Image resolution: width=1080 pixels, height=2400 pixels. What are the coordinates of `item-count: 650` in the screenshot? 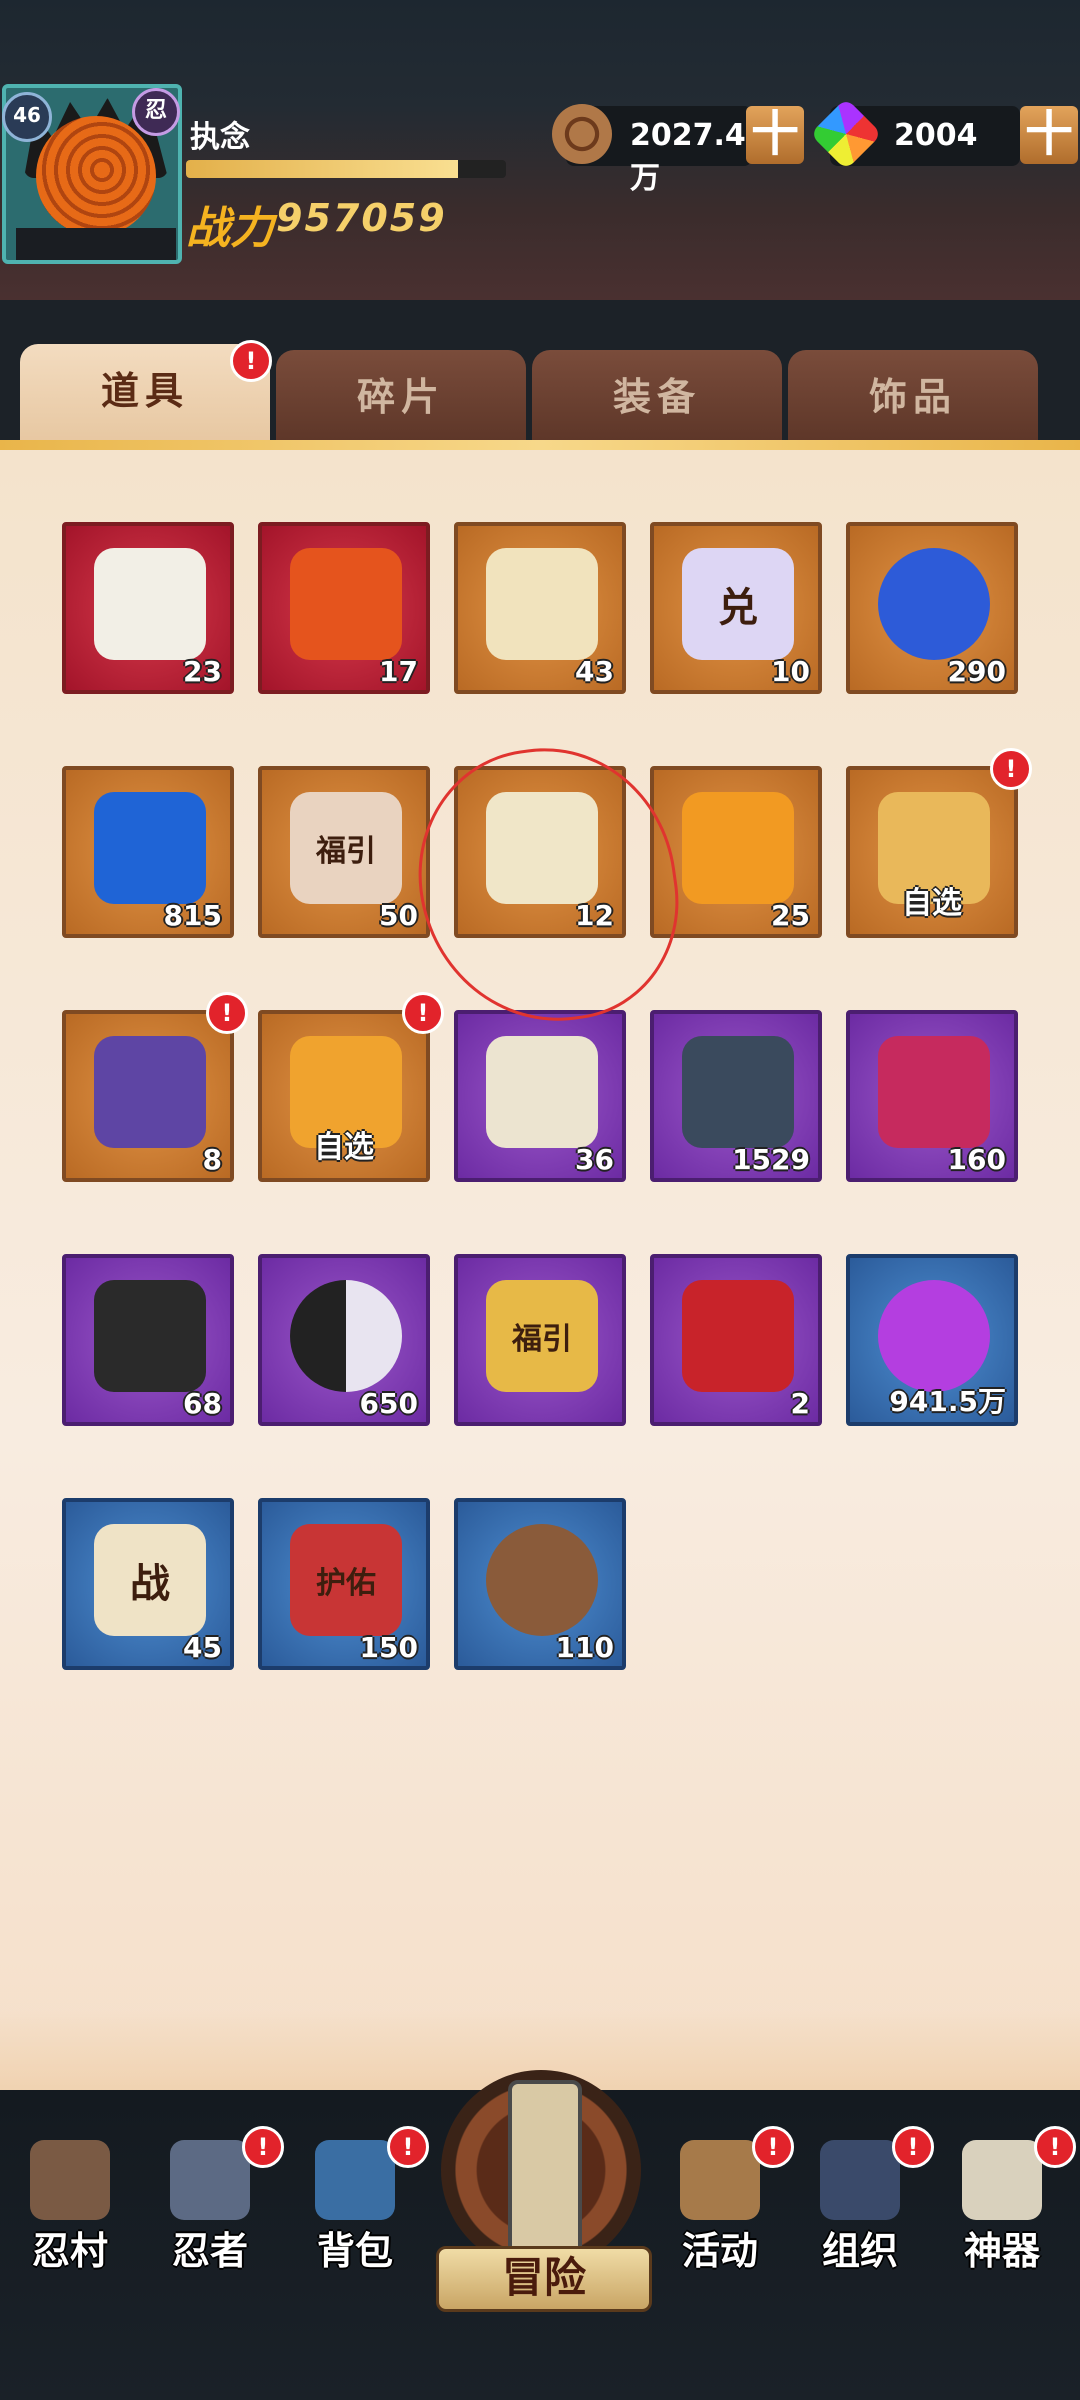 It's located at (388, 1403).